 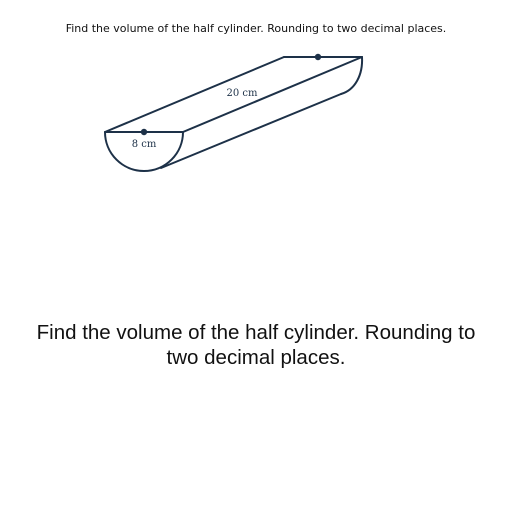 I want to click on bottom-long-edge, so click(x=251, y=131).